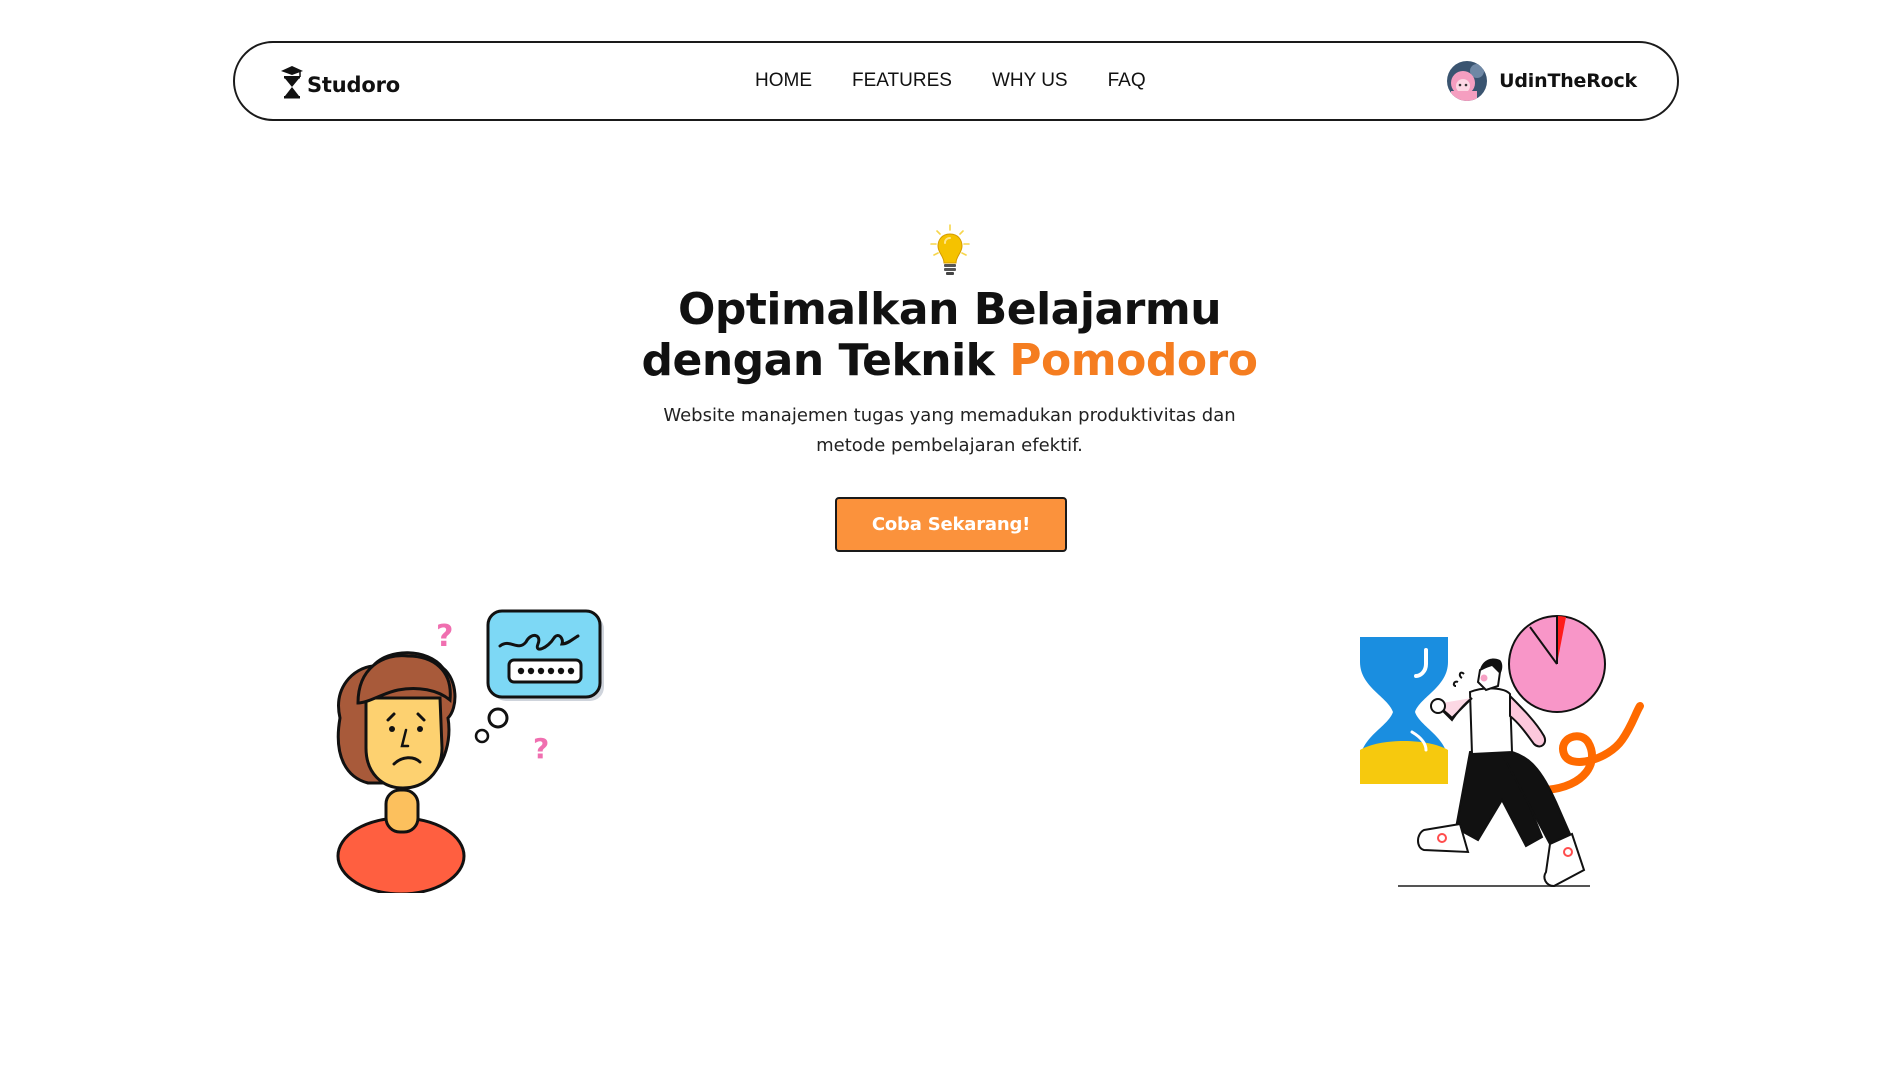 This screenshot has height=1079, width=1899. Describe the element at coordinates (825, 360) in the screenshot. I see `hero-title-line2: dengan Teknik` at that location.